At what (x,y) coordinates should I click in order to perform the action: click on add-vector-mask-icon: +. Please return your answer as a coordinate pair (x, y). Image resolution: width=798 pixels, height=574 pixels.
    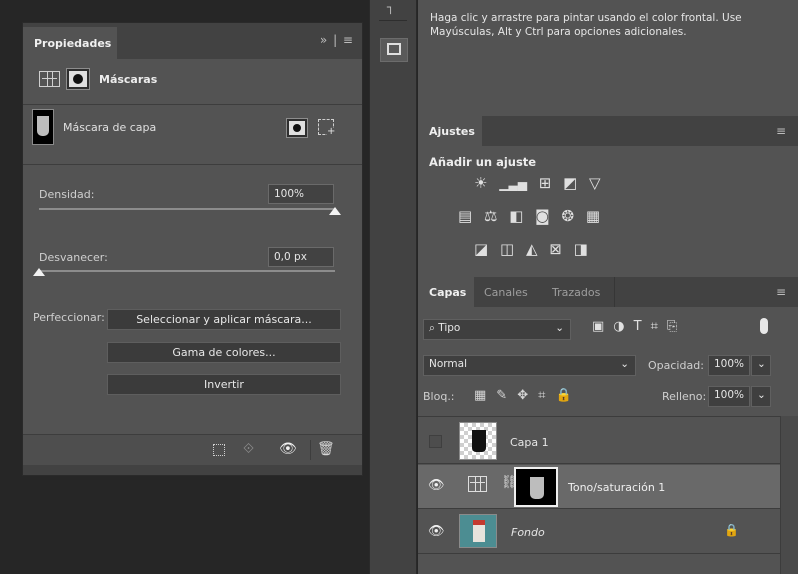
    Looking at the image, I should click on (326, 128).